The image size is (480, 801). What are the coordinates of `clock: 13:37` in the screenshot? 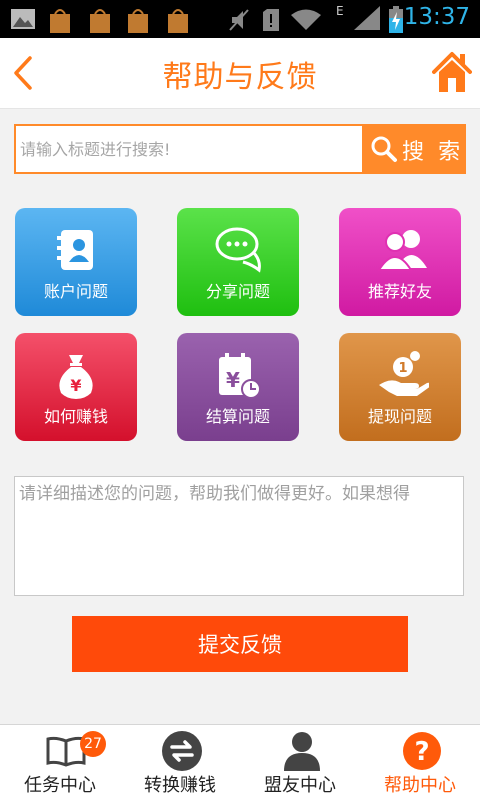 It's located at (436, 17).